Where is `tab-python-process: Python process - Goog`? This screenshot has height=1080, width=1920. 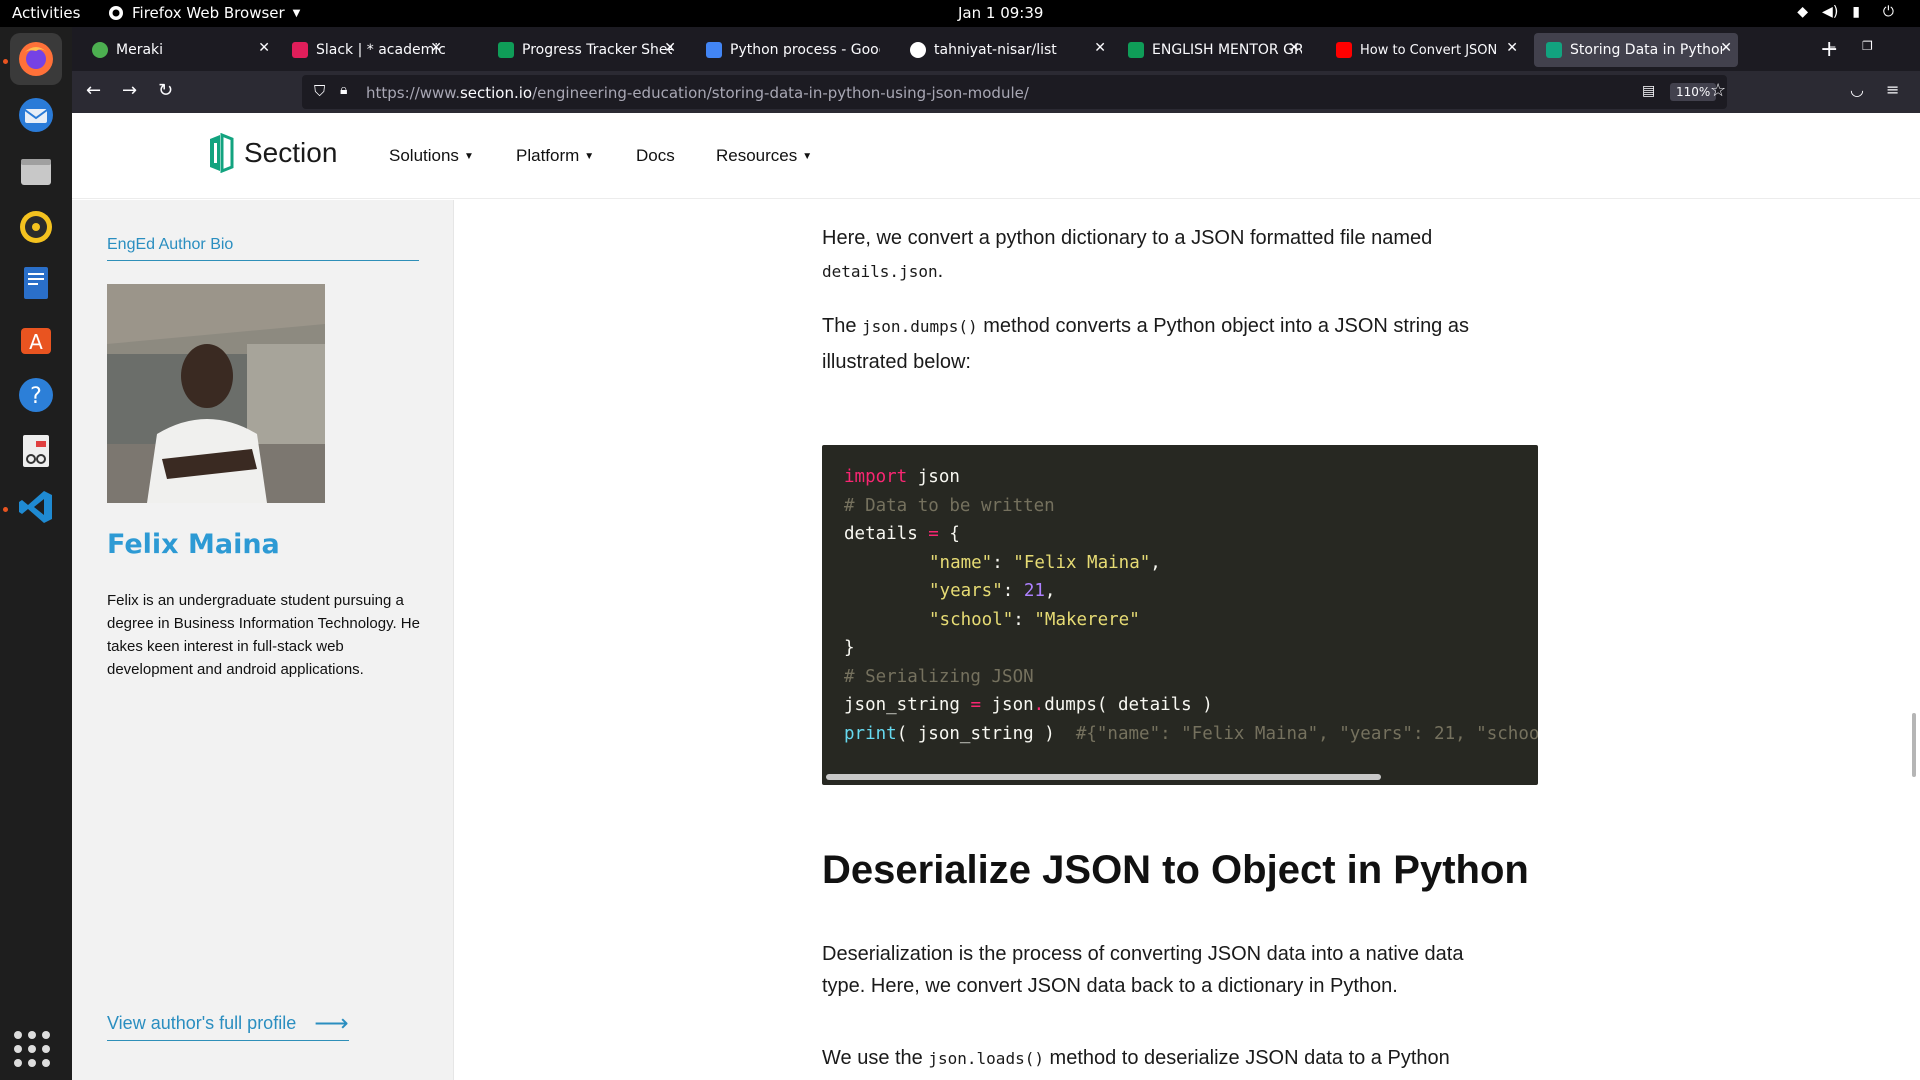
tab-python-process: Python process - Goog is located at coordinates (792, 50).